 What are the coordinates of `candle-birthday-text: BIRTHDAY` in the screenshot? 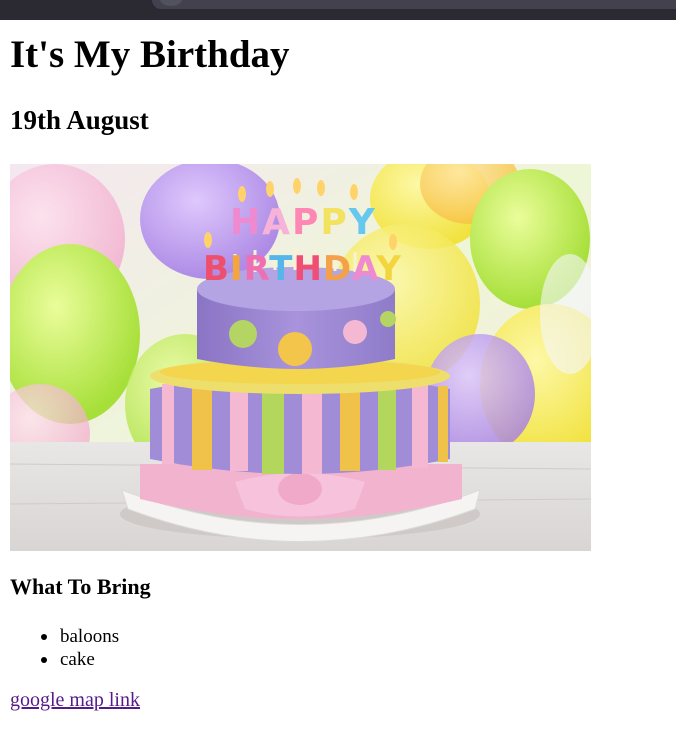 It's located at (302, 269).